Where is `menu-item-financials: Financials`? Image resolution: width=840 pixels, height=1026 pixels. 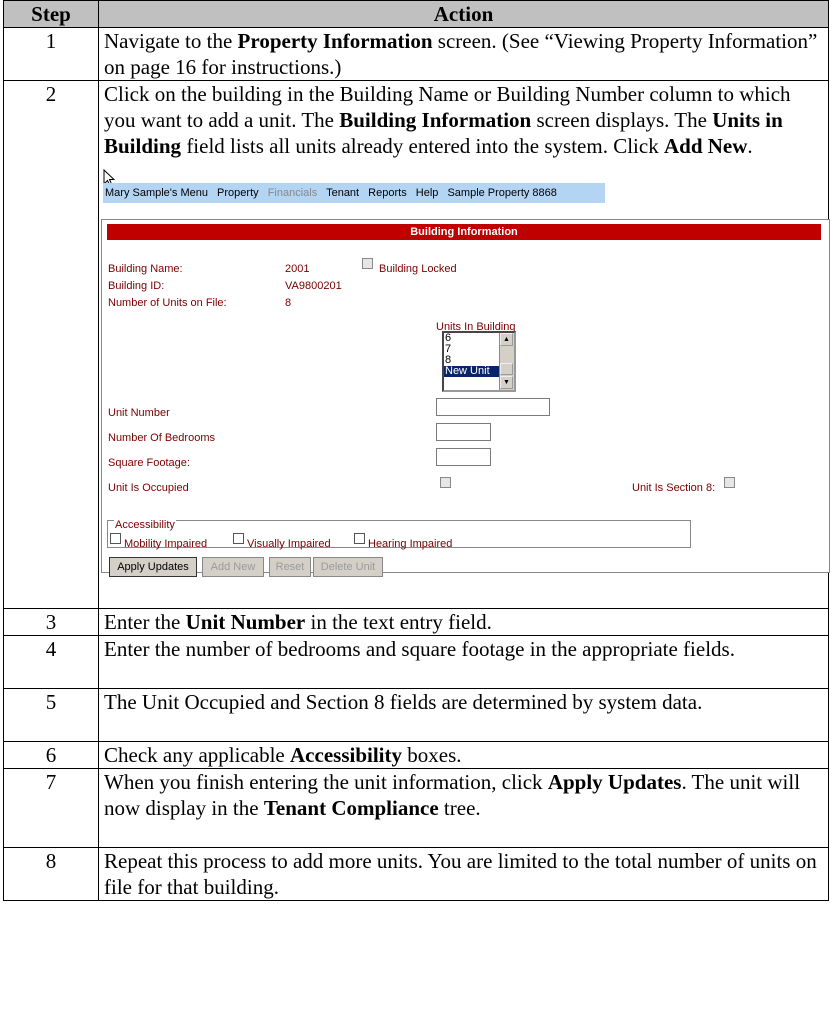
menu-item-financials: Financials is located at coordinates (293, 193).